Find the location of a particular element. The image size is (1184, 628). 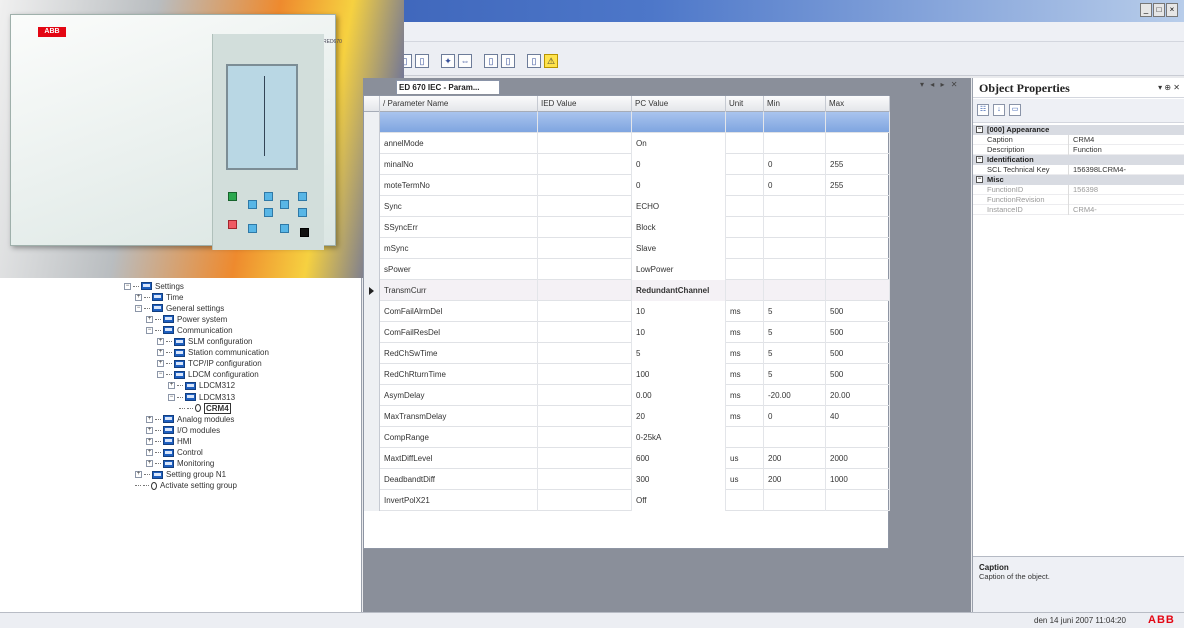

table-row: MaxTransmDelay 20 ms 0 40 is located at coordinates (627, 416).